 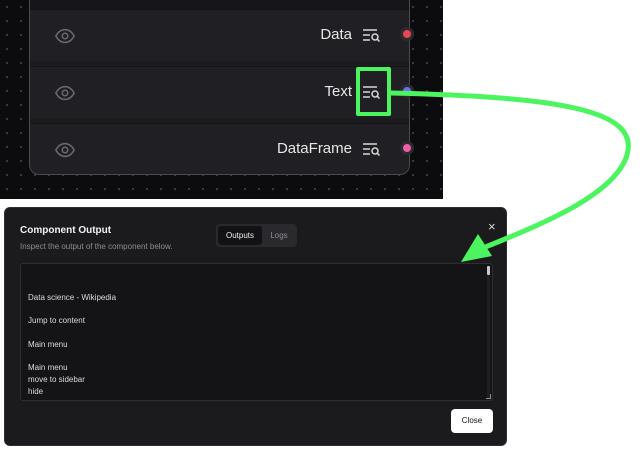 I want to click on output-row-dataframe: DataFrame, so click(x=219, y=148).